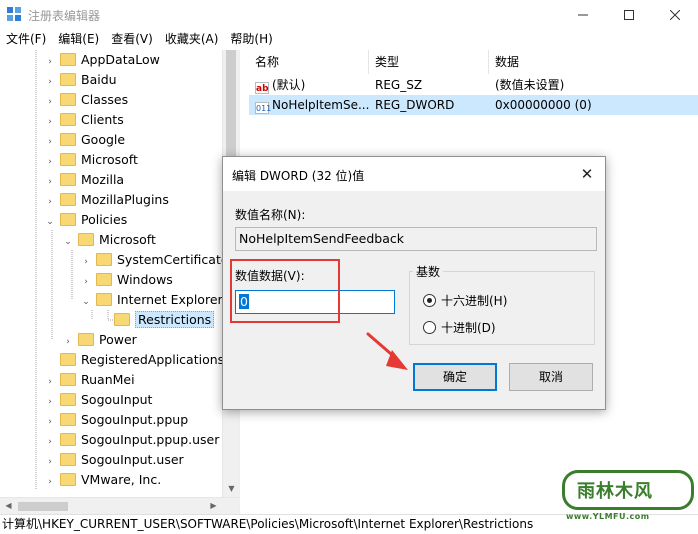 This screenshot has width=698, height=534. Describe the element at coordinates (86, 100) in the screenshot. I see `tree-item-classes: › Classes` at that location.